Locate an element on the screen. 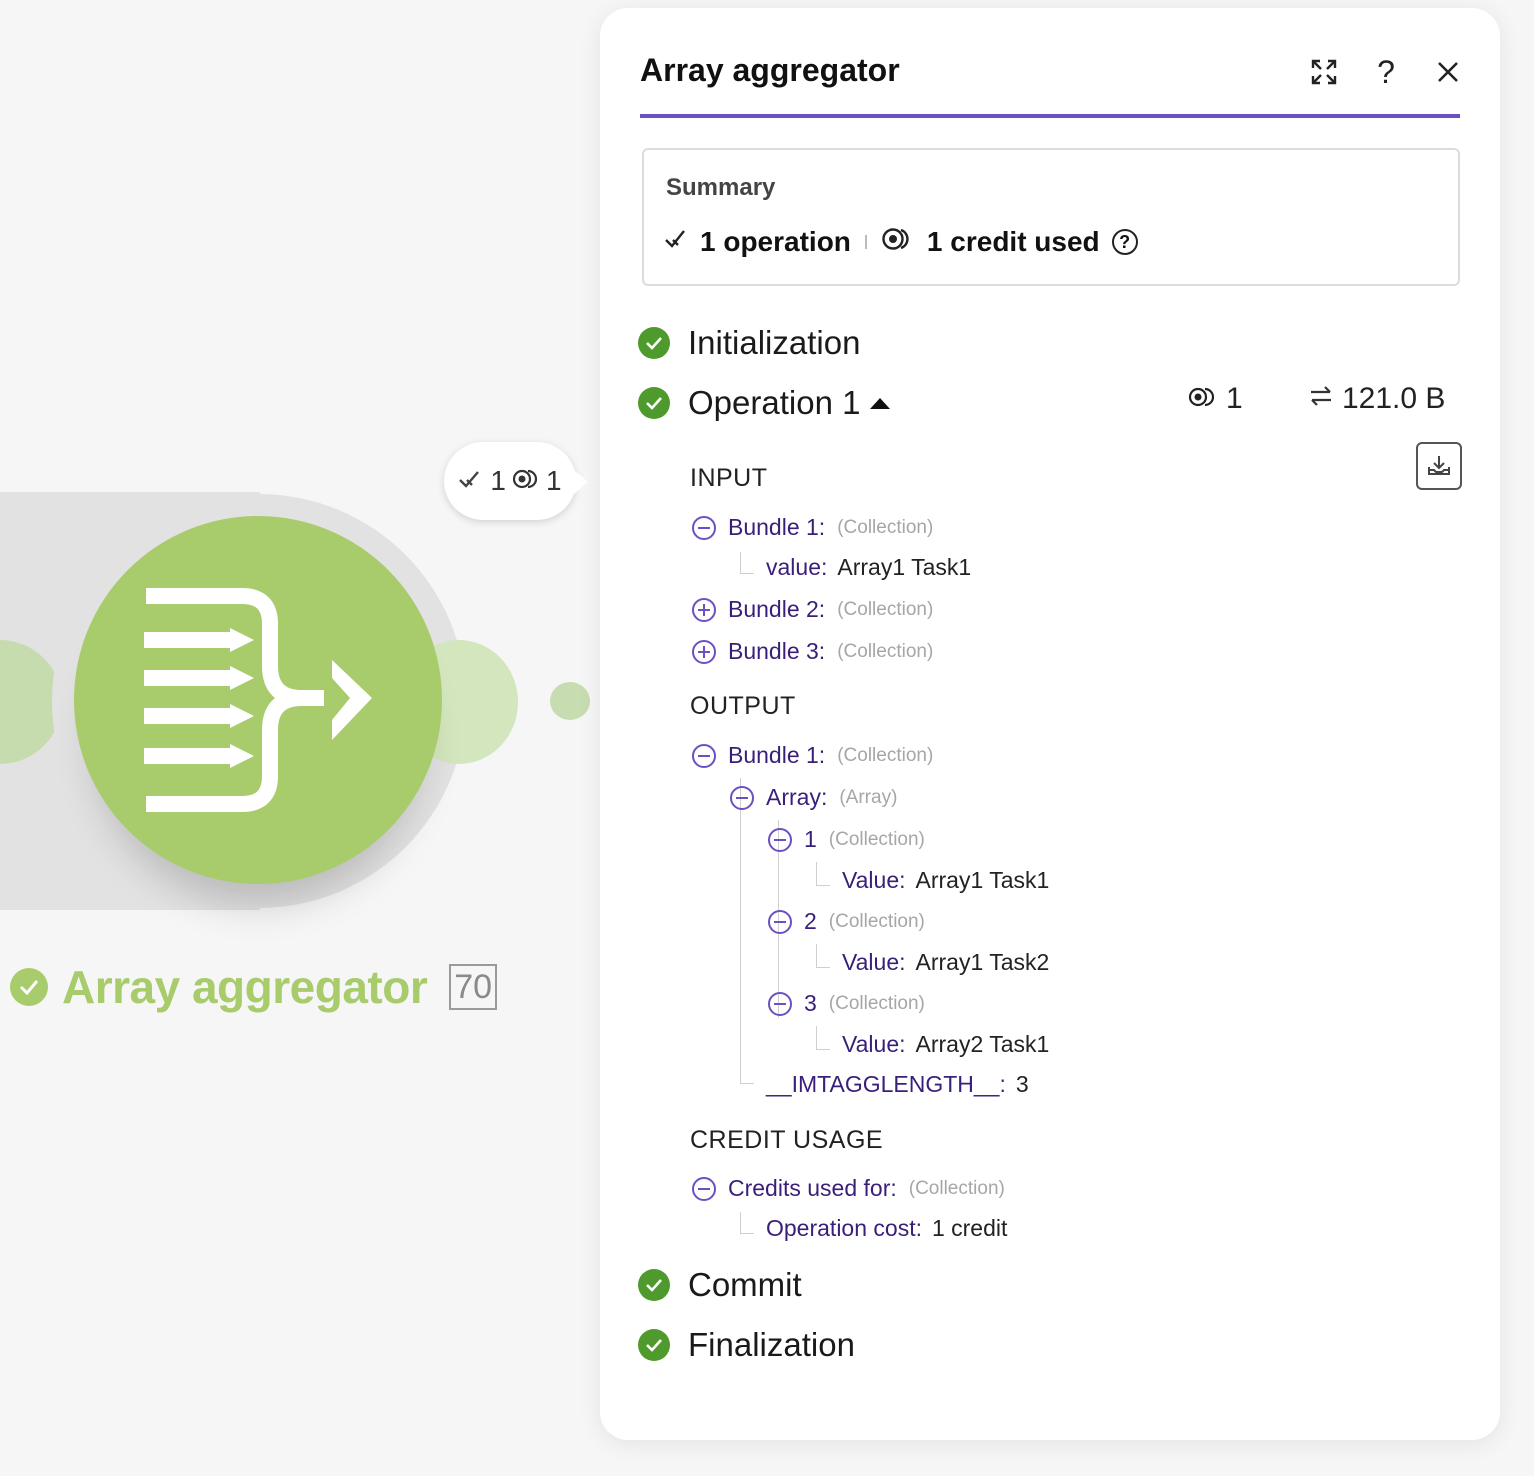 This screenshot has width=1534, height=1476. phase-label: Commit is located at coordinates (745, 1284).